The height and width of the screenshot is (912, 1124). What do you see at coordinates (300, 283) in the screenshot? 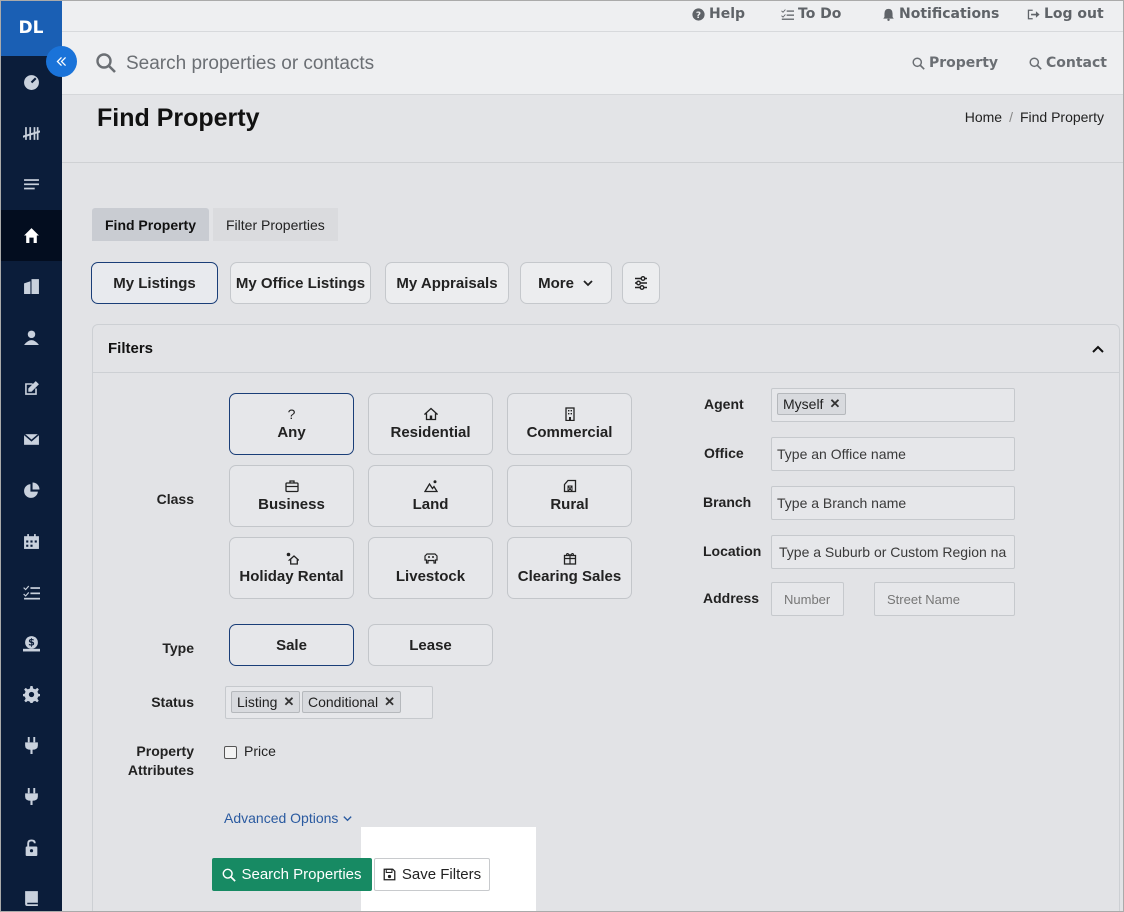
I see `my-office-listings-button: My Office Listings` at bounding box center [300, 283].